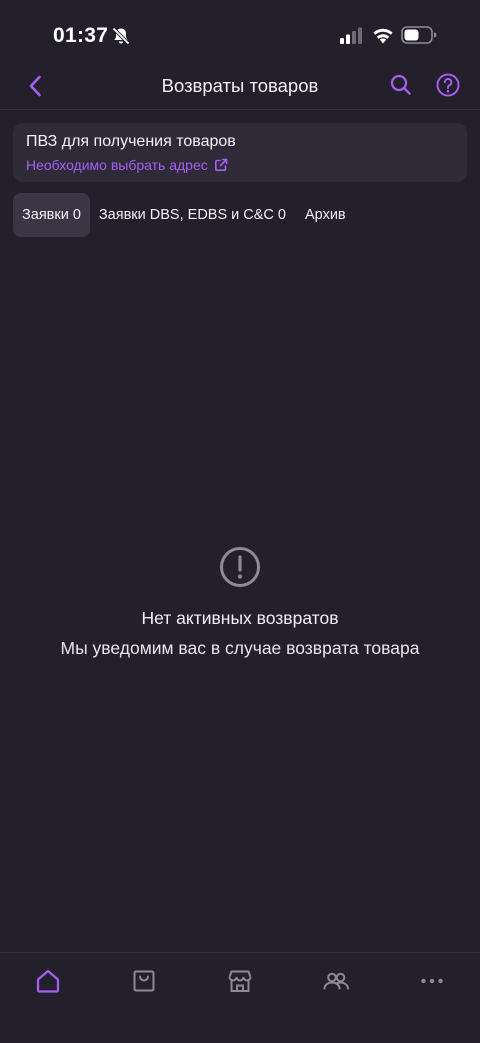  What do you see at coordinates (81, 35) in the screenshot?
I see `status-time: 01:37` at bounding box center [81, 35].